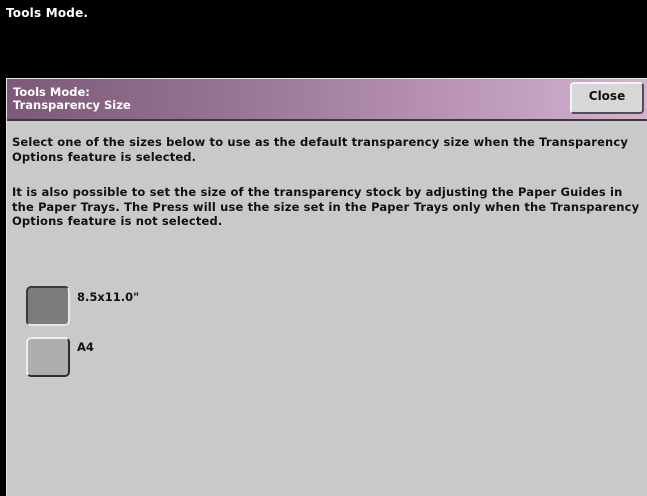  Describe the element at coordinates (108, 297) in the screenshot. I see `option-8-5x11-label: 8.5x11.0"` at that location.